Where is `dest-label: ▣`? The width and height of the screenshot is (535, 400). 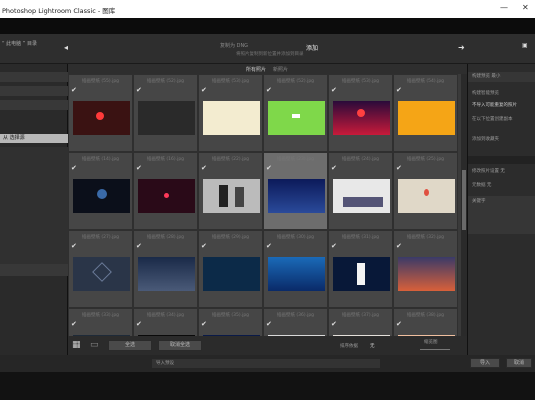
dest-label: ▣ is located at coordinates (525, 45).